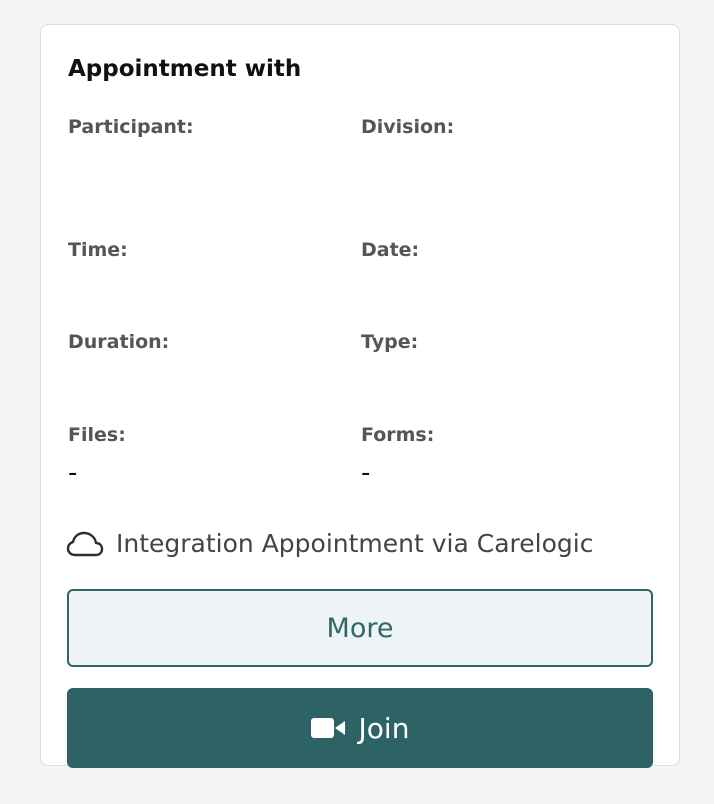 The image size is (714, 804). I want to click on time-label: Time:, so click(98, 250).